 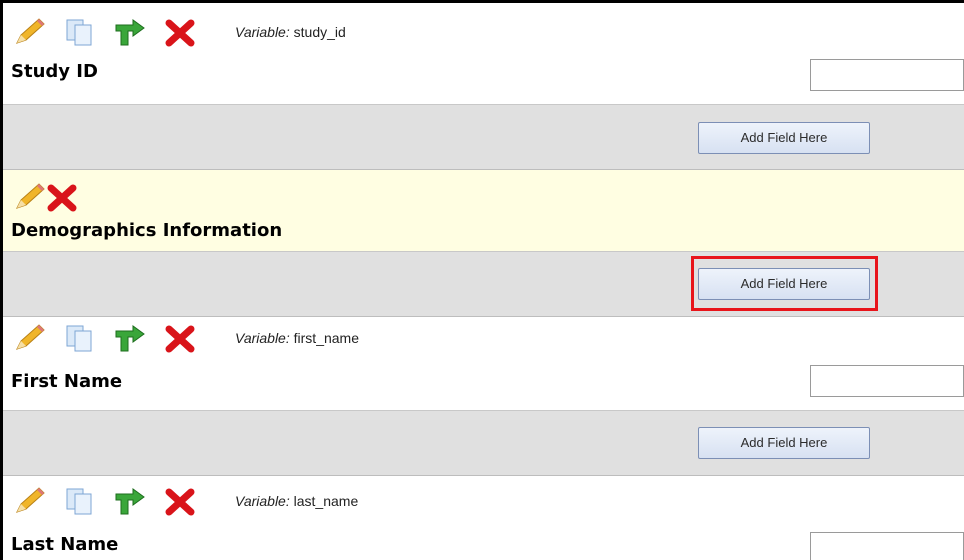 I want to click on field-label: Last Name, so click(x=65, y=544).